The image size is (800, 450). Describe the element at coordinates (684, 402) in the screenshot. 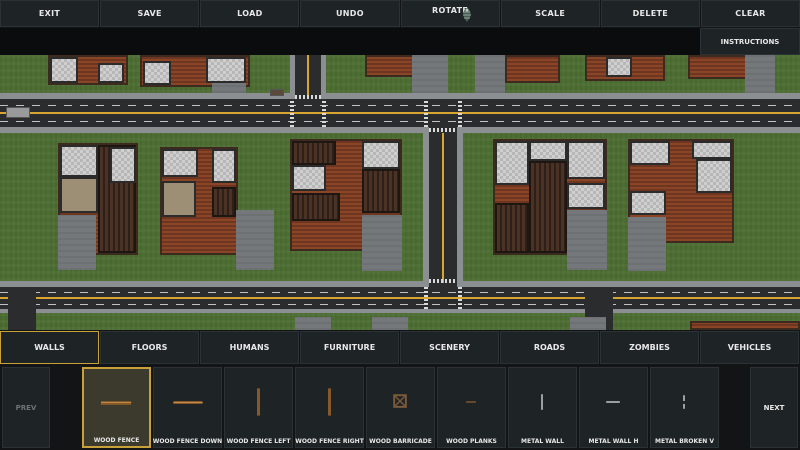

I see `metal-broken-v-icon` at that location.